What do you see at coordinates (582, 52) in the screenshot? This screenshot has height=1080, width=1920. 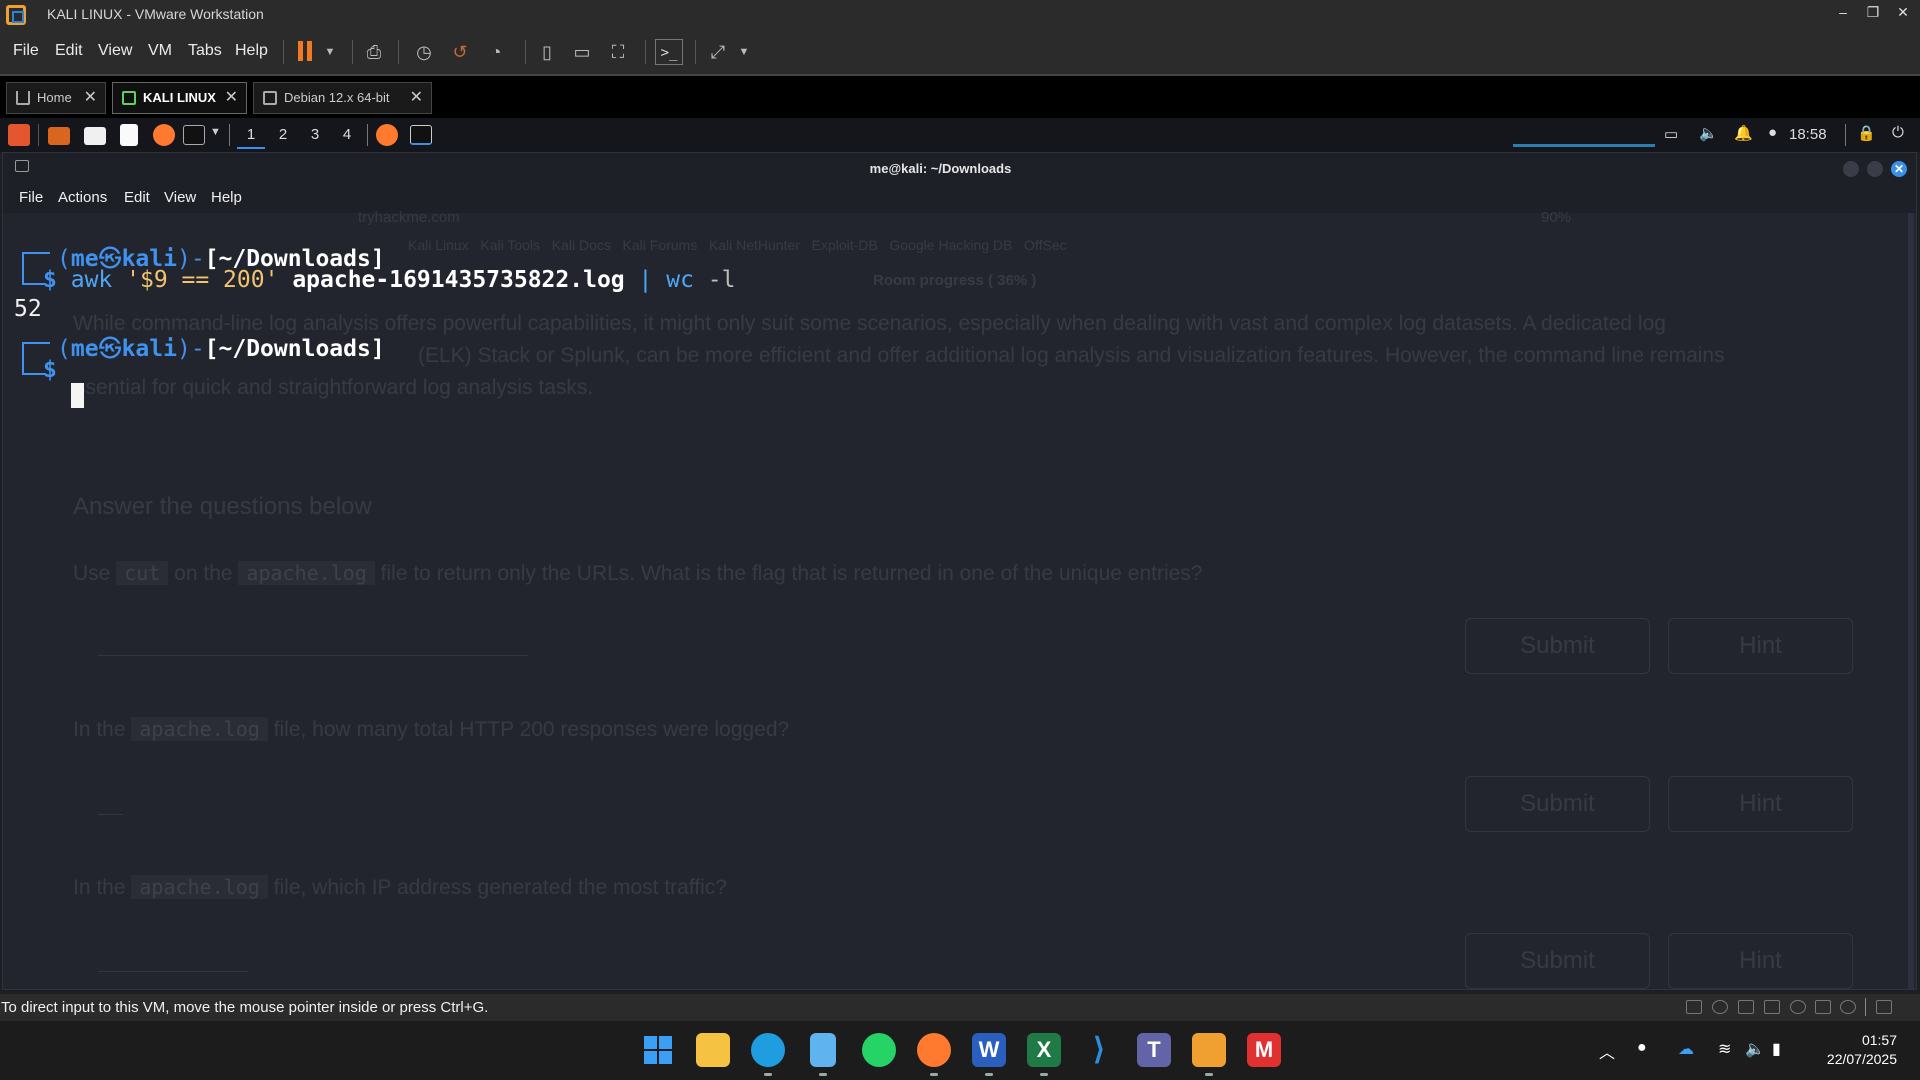 I see `thumbnail-bar-icon: ▭` at bounding box center [582, 52].